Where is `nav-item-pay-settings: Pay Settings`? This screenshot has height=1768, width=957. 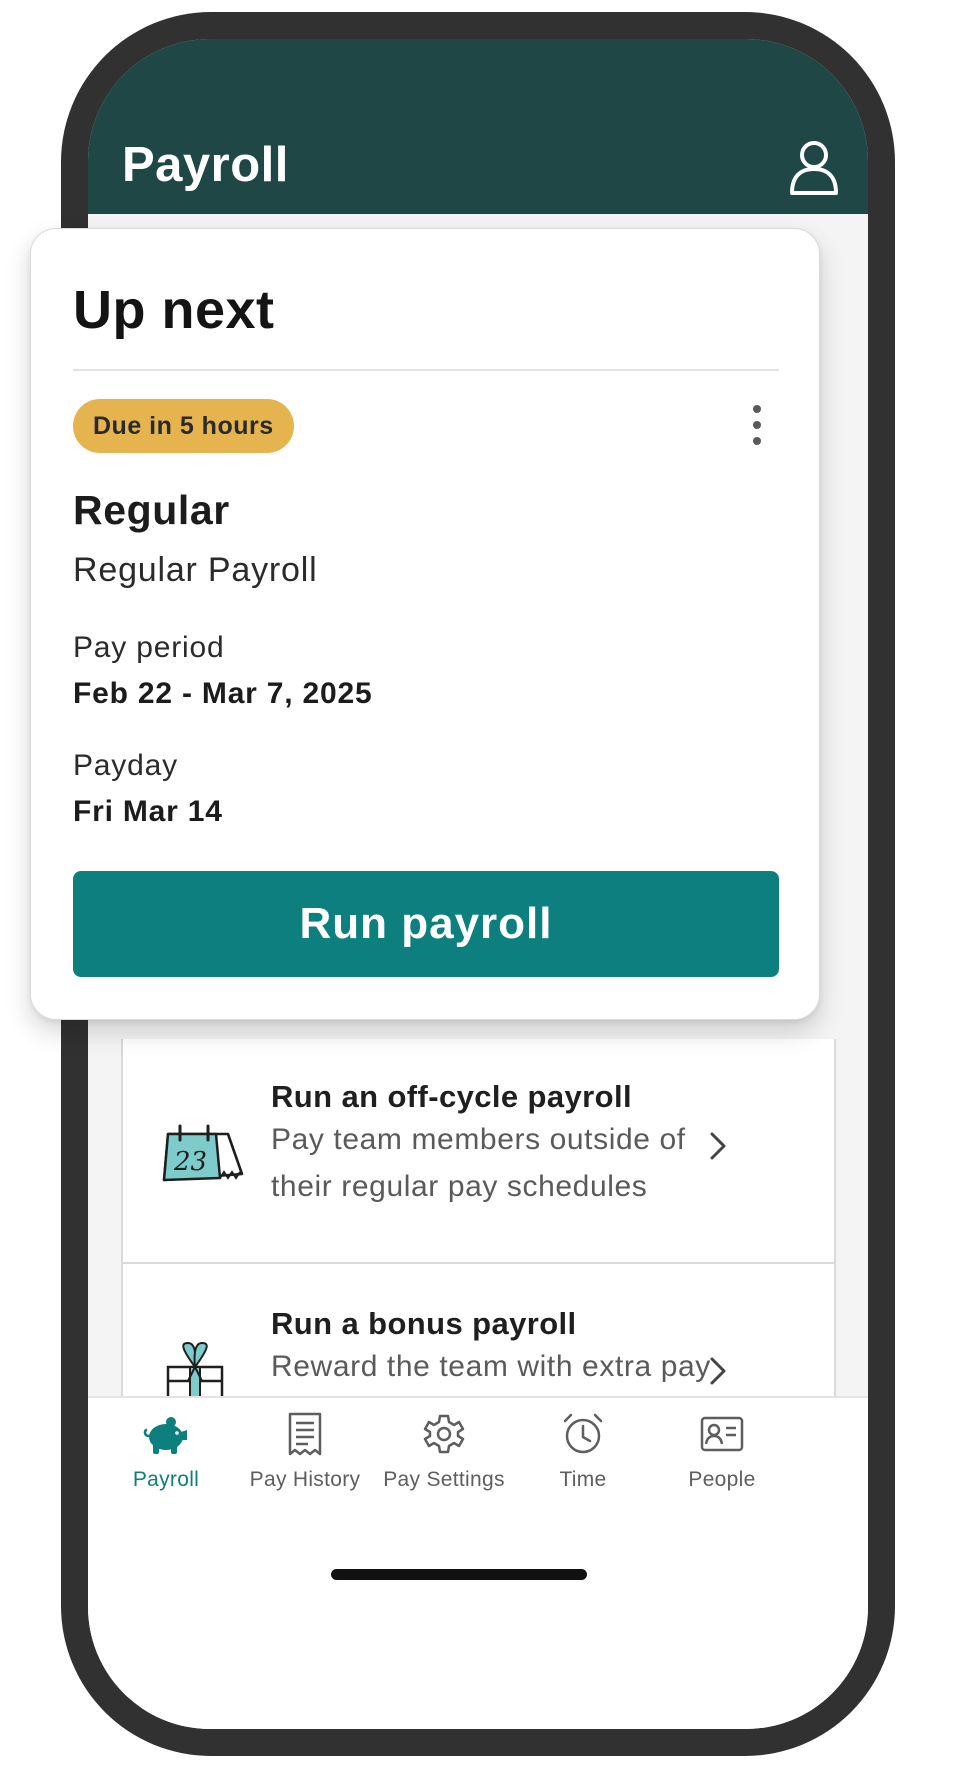
nav-item-pay-settings: Pay Settings is located at coordinates (444, 1451).